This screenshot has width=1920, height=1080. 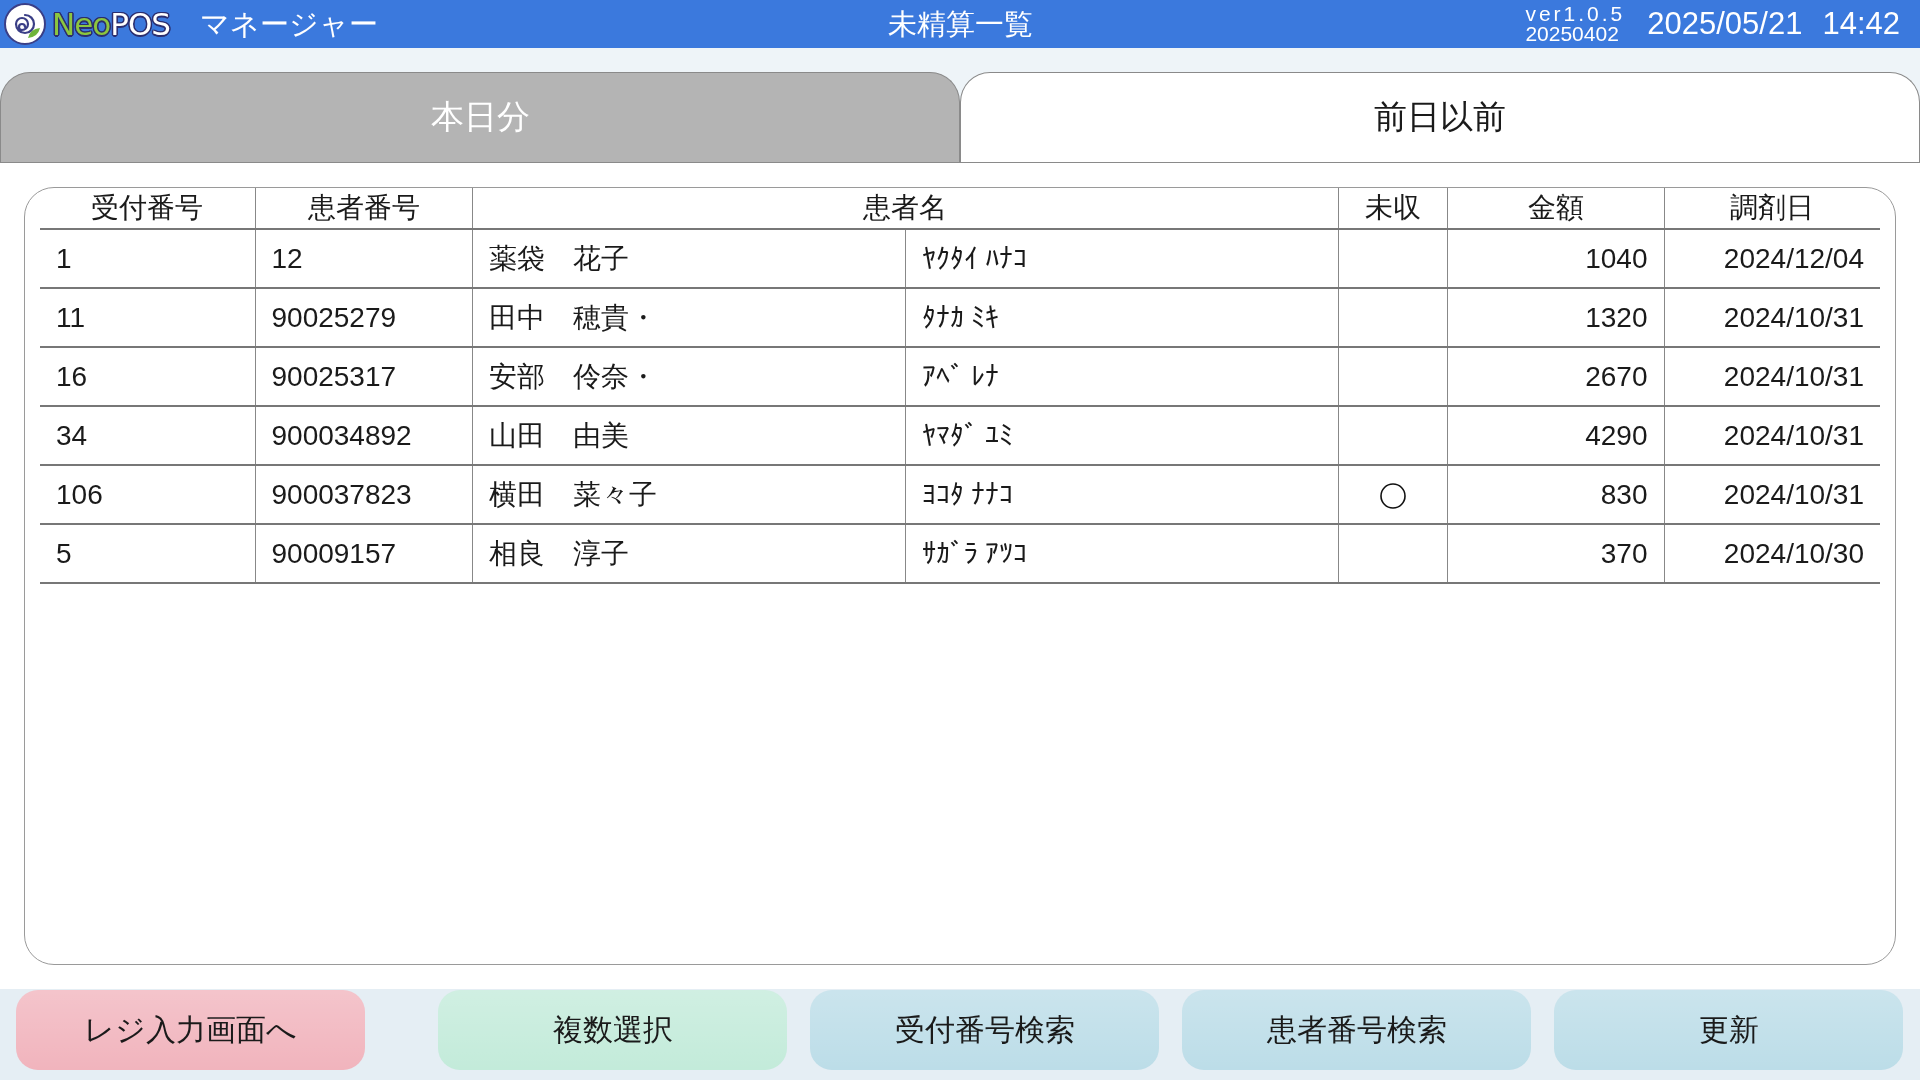 What do you see at coordinates (984, 1030) in the screenshot?
I see `reception-number-search-button: 受付番号検索` at bounding box center [984, 1030].